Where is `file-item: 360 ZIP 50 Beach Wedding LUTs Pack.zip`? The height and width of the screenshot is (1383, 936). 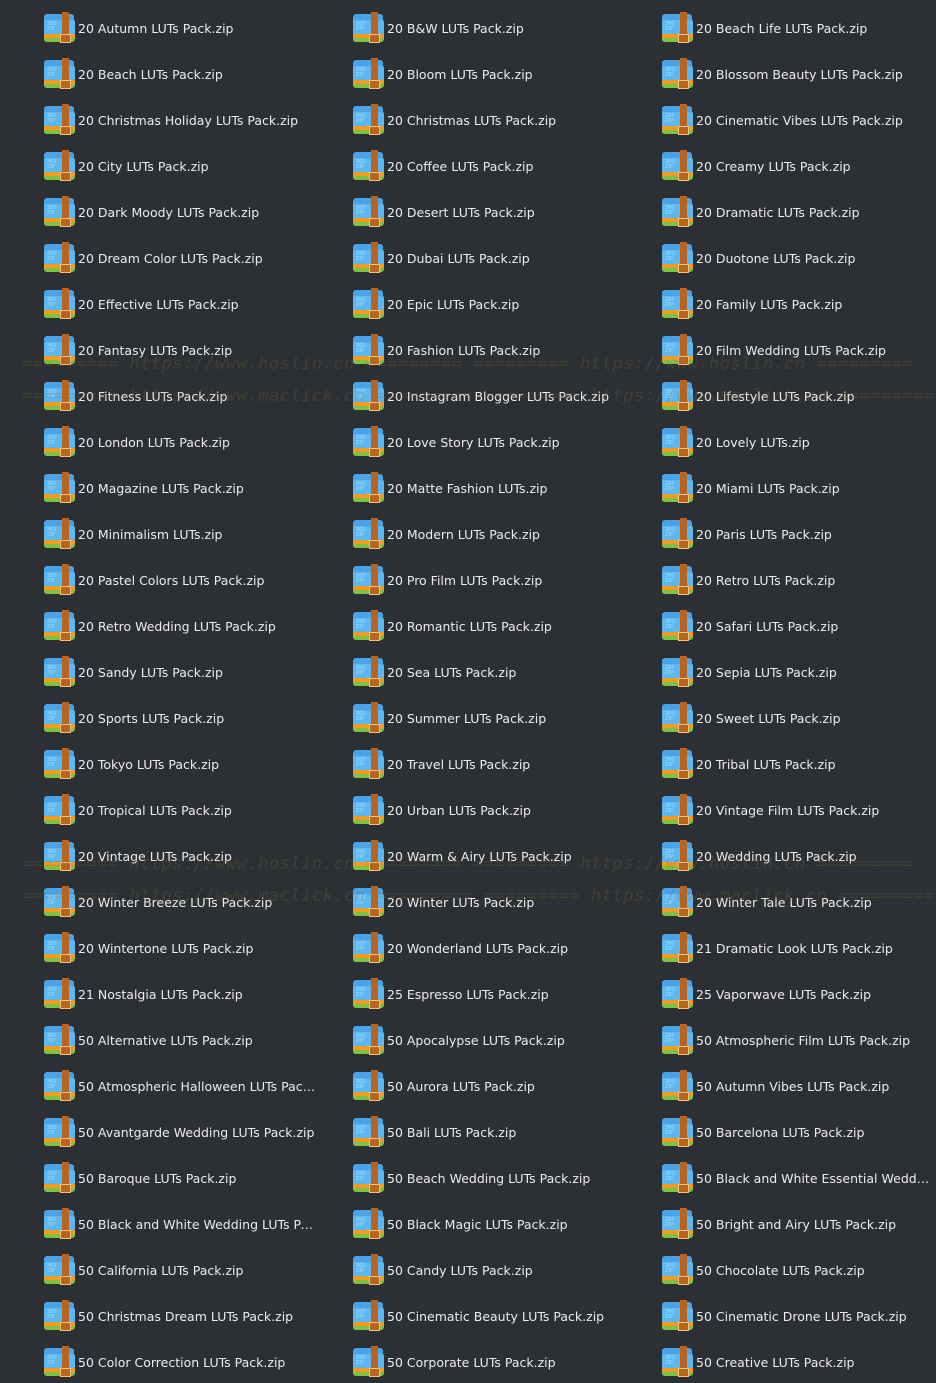 file-item: 360 ZIP 50 Beach Wedding LUTs Pack.zip is located at coordinates (471, 1178).